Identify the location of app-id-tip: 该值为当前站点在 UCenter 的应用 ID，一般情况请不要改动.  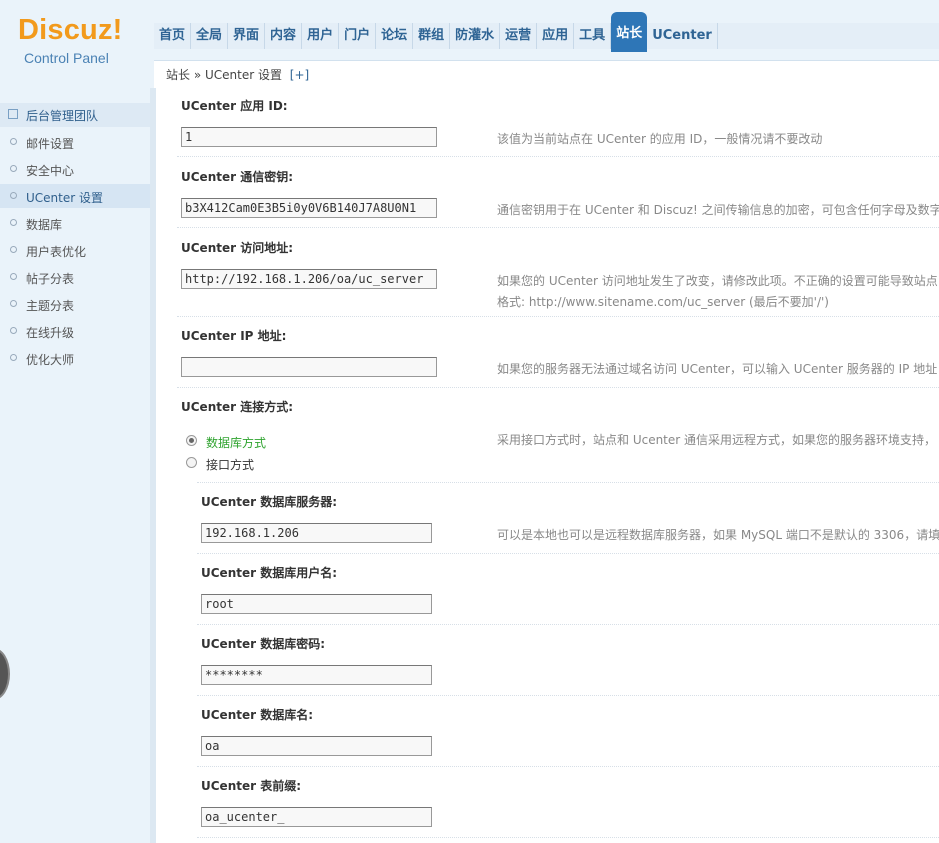
(660, 139).